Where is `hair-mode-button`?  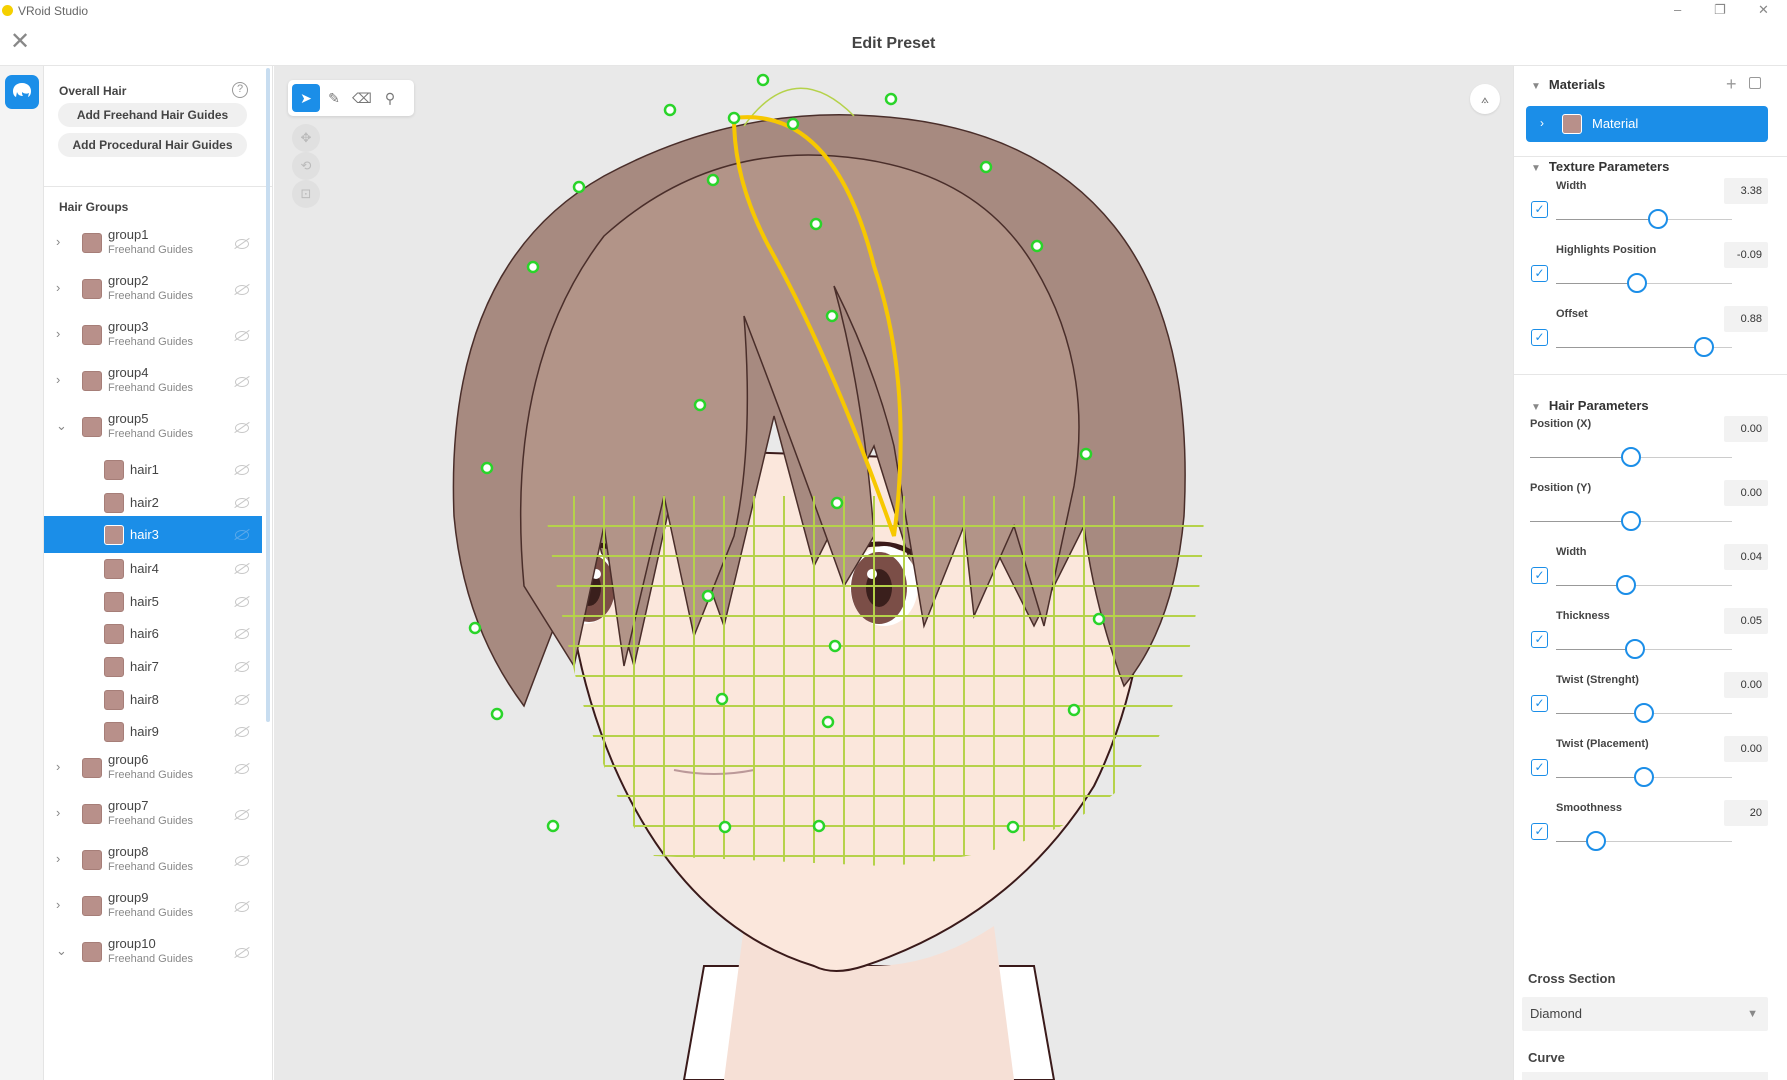
hair-mode-button is located at coordinates (22, 92).